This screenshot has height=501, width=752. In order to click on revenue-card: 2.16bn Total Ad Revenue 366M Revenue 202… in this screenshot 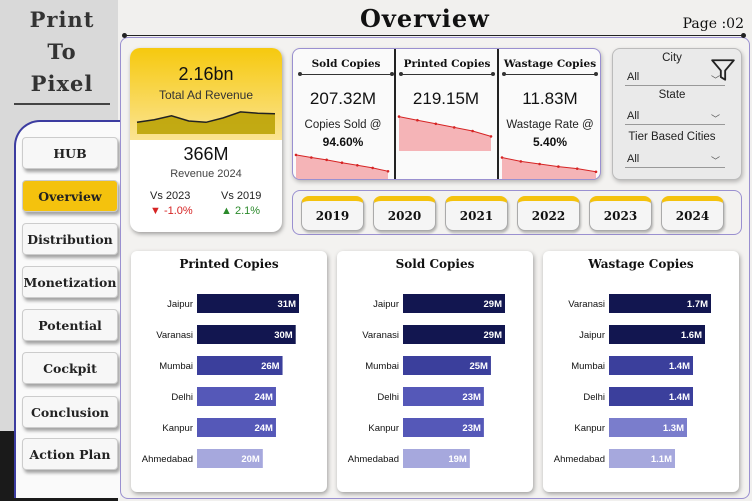, I will do `click(206, 140)`.